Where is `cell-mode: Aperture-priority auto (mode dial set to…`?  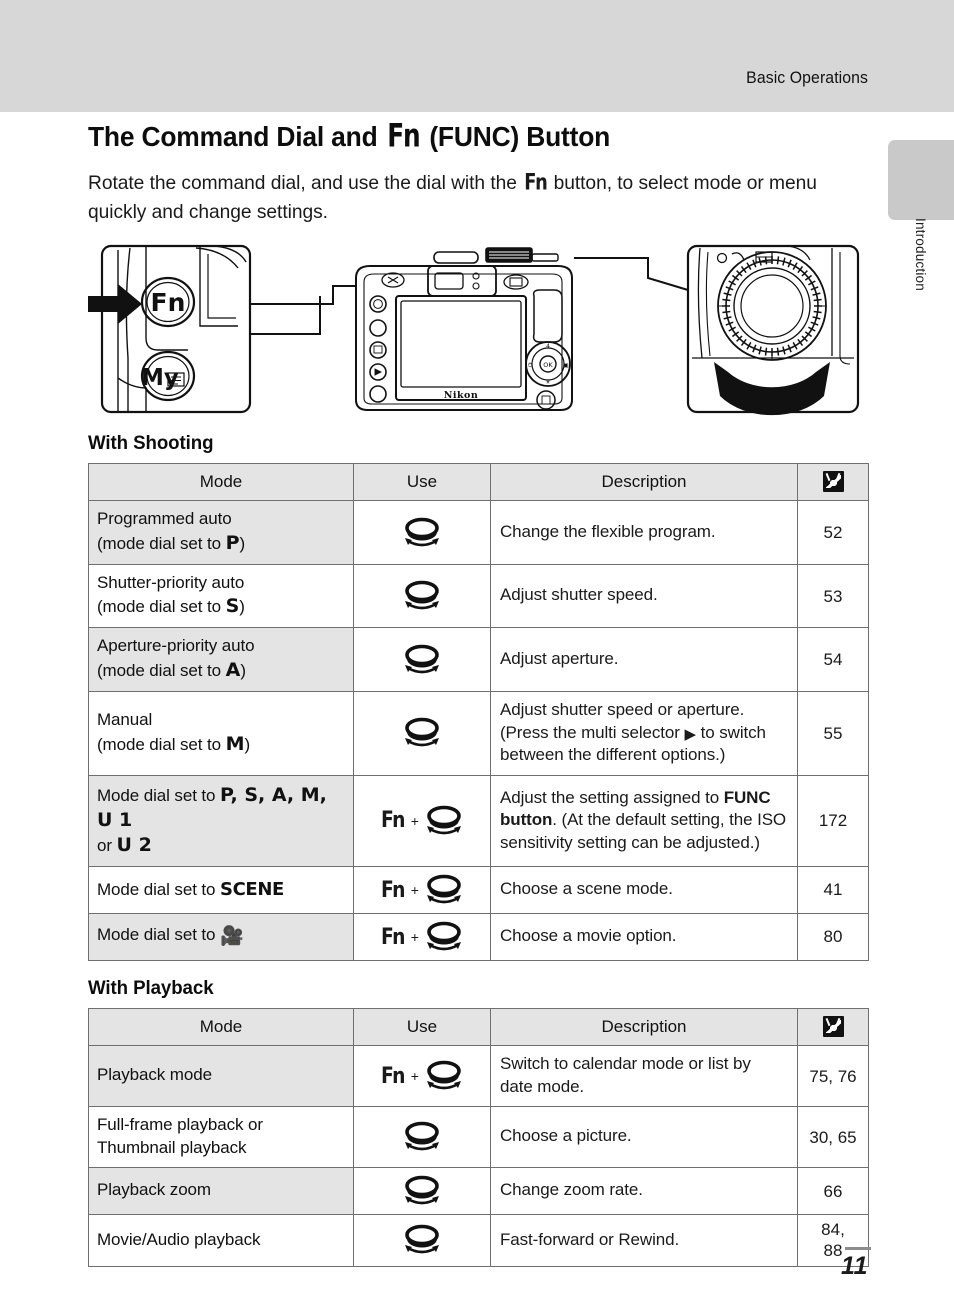
cell-mode: Aperture-priority auto (mode dial set to… is located at coordinates (221, 659).